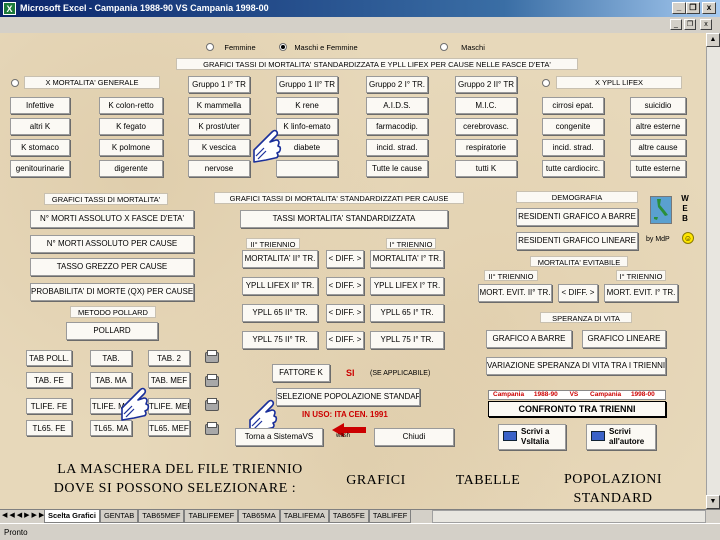  Describe the element at coordinates (280, 313) in the screenshot. I see `ypll65-ii-tr-button: YPLL 65 II° TR.` at that location.